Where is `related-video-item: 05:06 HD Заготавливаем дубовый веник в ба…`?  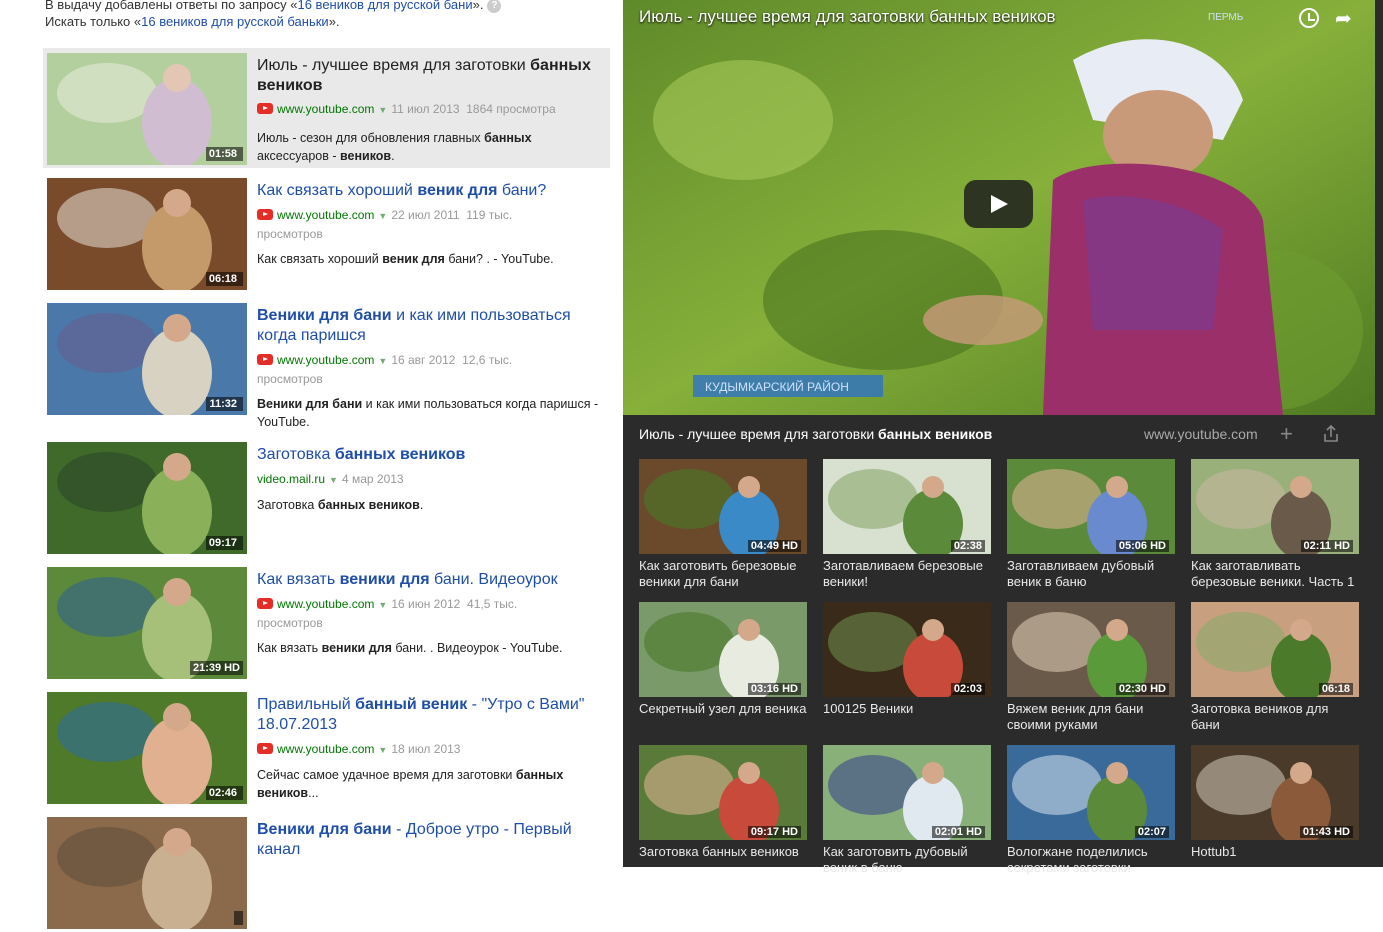
related-video-item: 05:06 HD Заготавливаем дубовый веник в ба… is located at coordinates (1092, 524).